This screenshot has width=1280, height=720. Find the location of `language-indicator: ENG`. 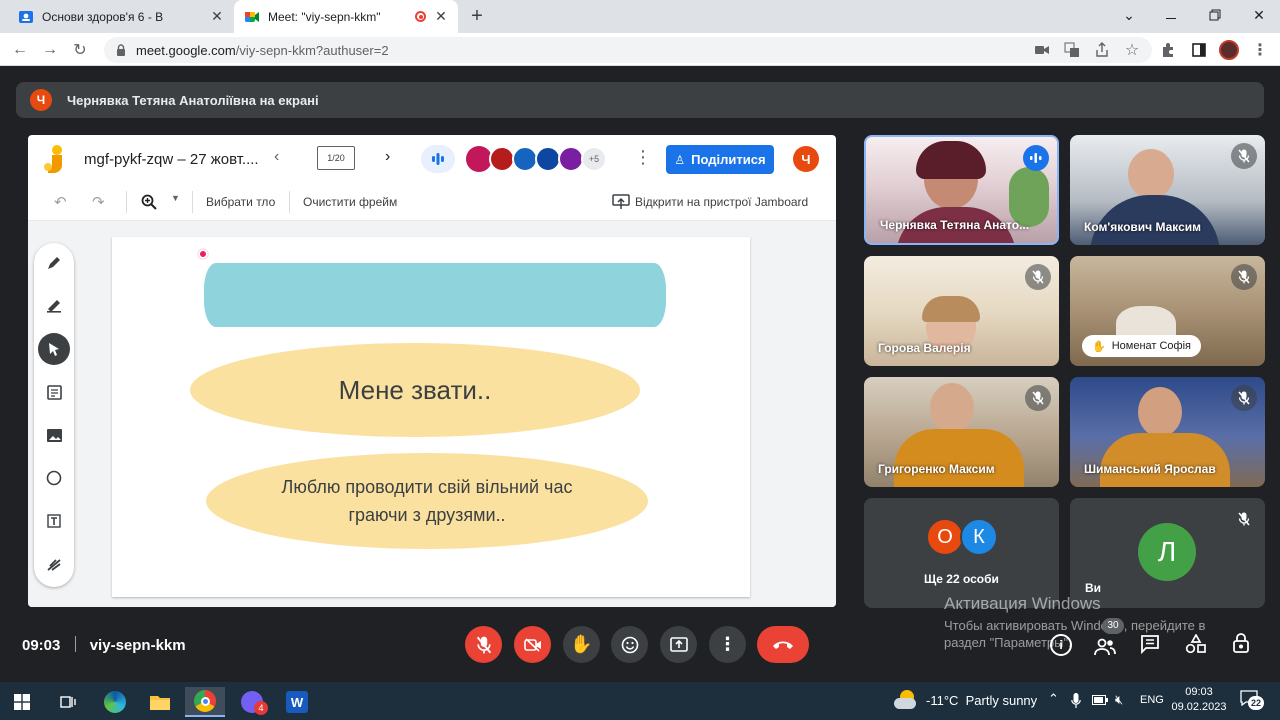

language-indicator: ENG is located at coordinates (1152, 700).